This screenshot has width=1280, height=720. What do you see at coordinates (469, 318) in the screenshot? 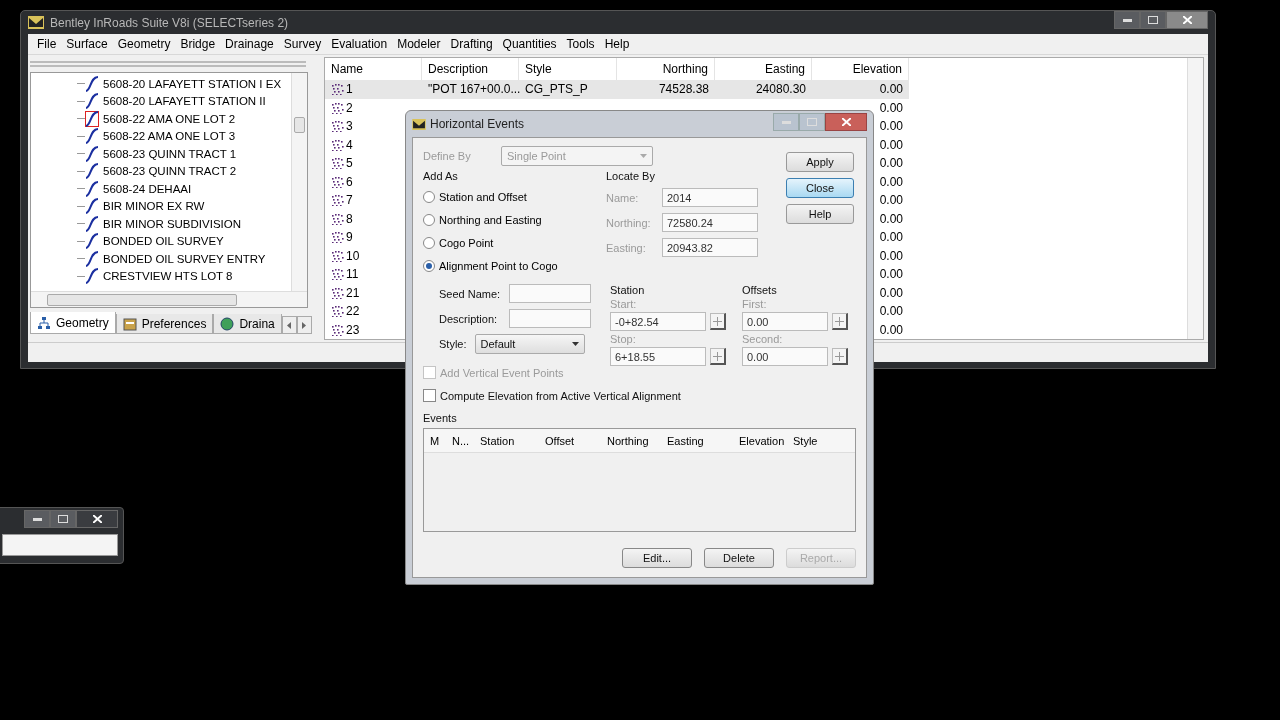
I see `description-label: Description:` at bounding box center [469, 318].